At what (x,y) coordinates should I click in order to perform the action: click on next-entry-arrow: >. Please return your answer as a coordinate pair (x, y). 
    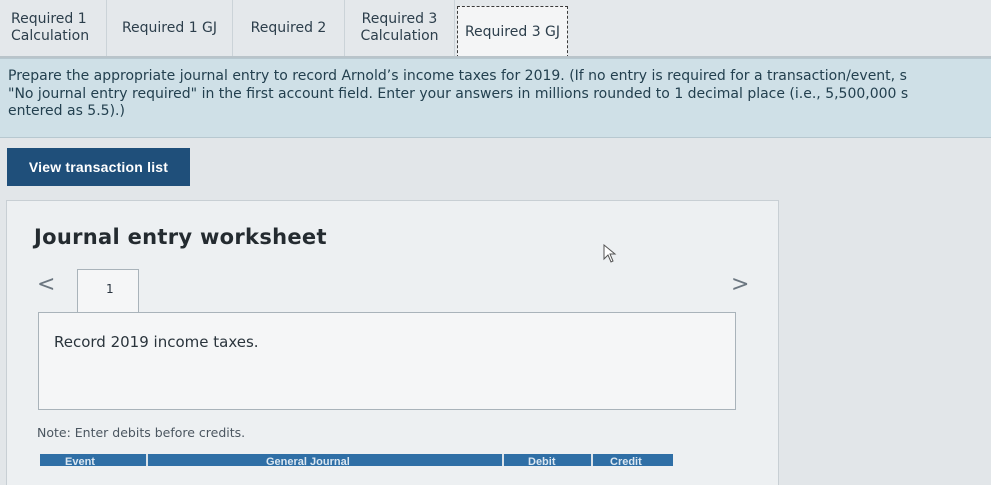
    Looking at the image, I should click on (740, 285).